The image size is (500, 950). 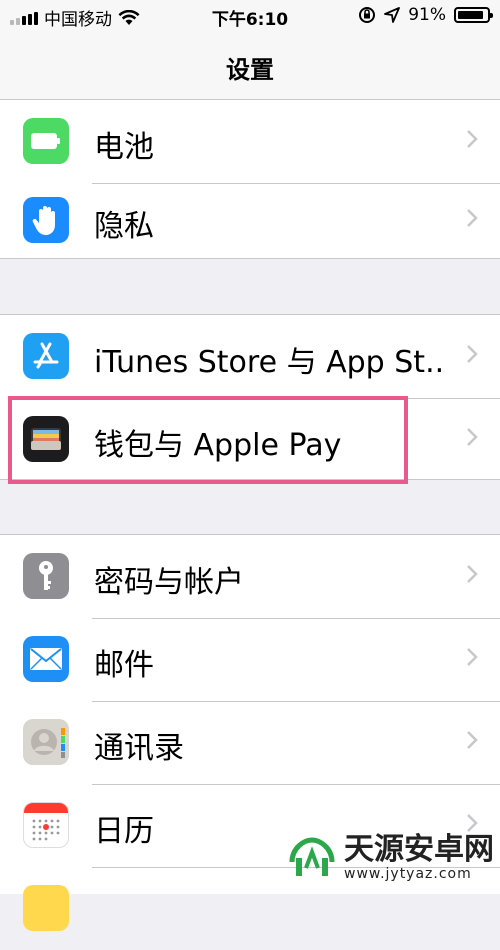 What do you see at coordinates (250, 221) in the screenshot?
I see `settings-row-privacy: 隐私` at bounding box center [250, 221].